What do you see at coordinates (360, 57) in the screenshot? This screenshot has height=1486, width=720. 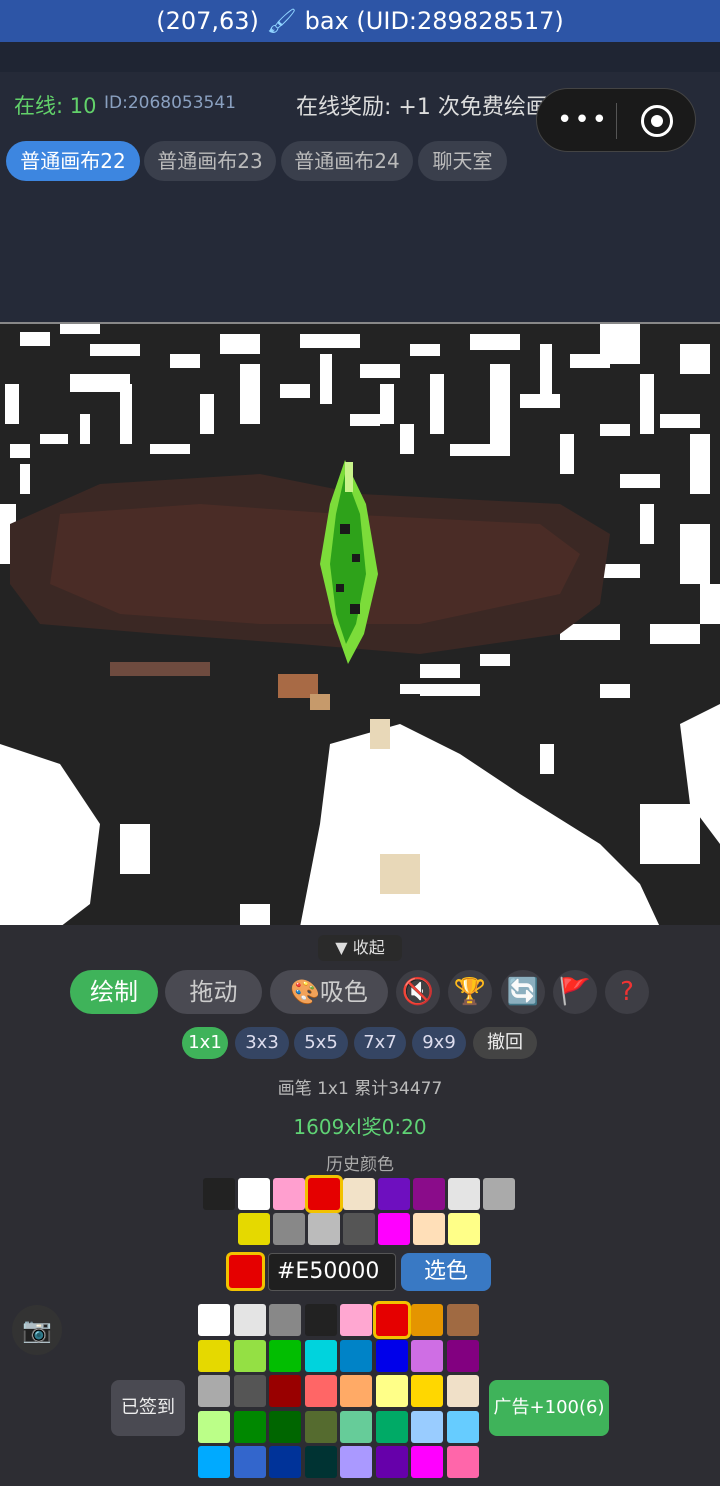 I see `header-divider` at bounding box center [360, 57].